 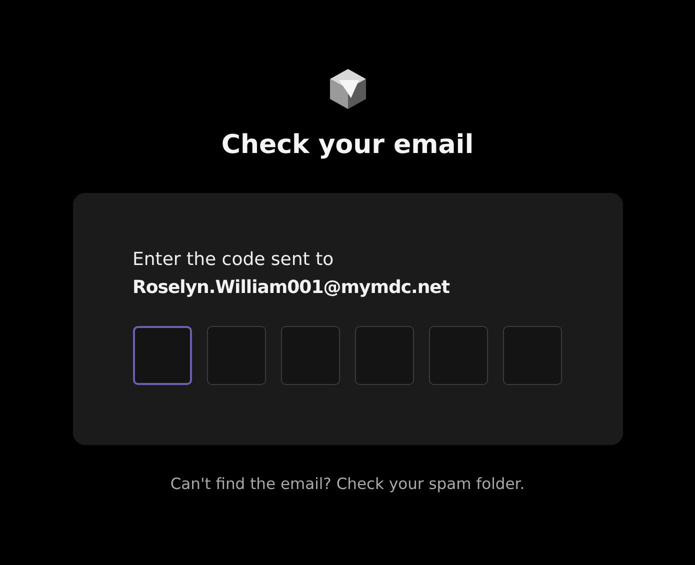 What do you see at coordinates (291, 288) in the screenshot?
I see `email-address: Roselyn.William001@mymdc.net` at bounding box center [291, 288].